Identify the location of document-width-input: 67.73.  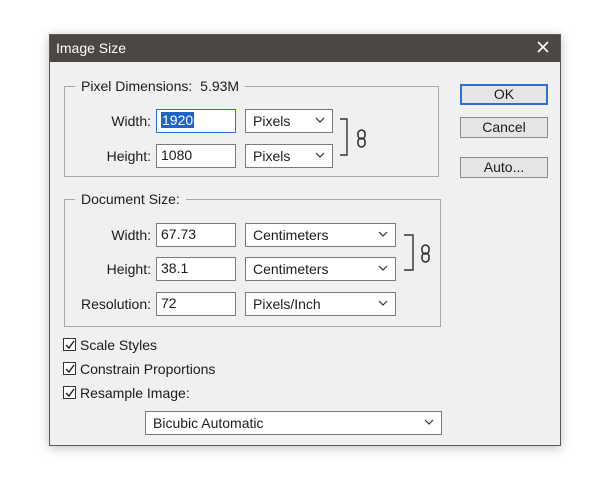
(196, 235).